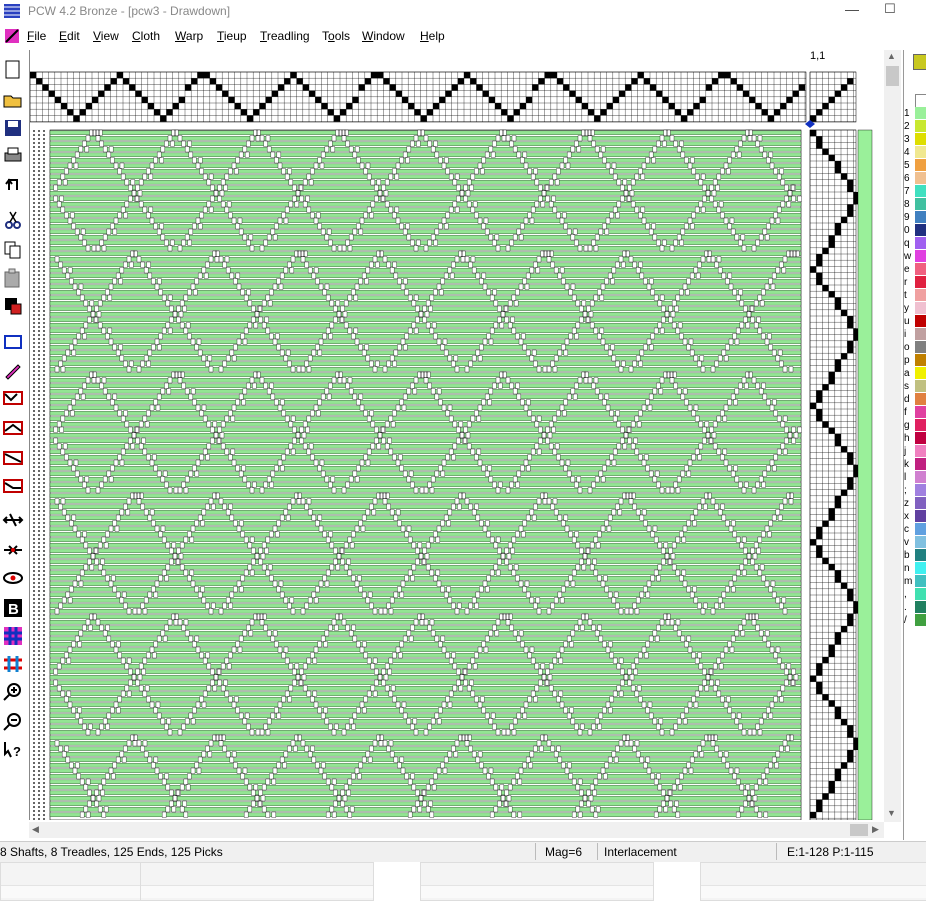 Image resolution: width=926 pixels, height=911 pixels. Describe the element at coordinates (915, 347) in the screenshot. I see `palette-entry: o` at that location.